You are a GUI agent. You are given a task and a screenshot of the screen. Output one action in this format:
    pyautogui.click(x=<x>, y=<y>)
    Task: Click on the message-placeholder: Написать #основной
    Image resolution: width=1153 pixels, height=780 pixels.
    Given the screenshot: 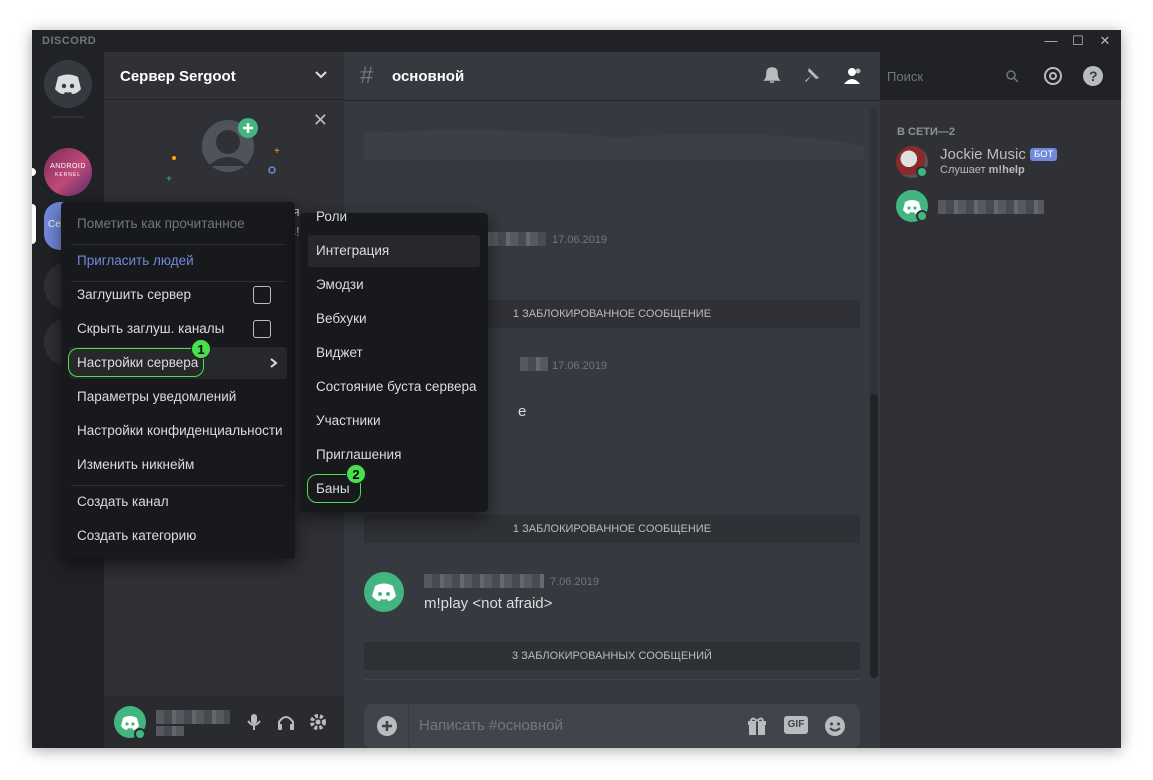 What is the action you would take?
    pyautogui.click(x=491, y=725)
    